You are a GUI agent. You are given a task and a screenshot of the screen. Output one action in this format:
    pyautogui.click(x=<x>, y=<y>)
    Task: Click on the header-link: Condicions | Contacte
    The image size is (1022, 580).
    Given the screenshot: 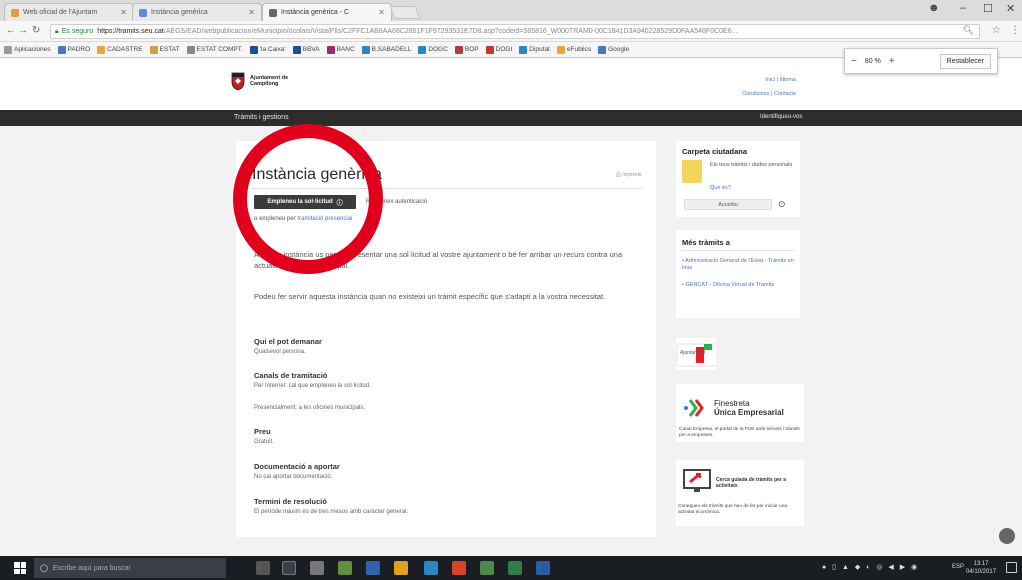 What is the action you would take?
    pyautogui.click(x=769, y=94)
    